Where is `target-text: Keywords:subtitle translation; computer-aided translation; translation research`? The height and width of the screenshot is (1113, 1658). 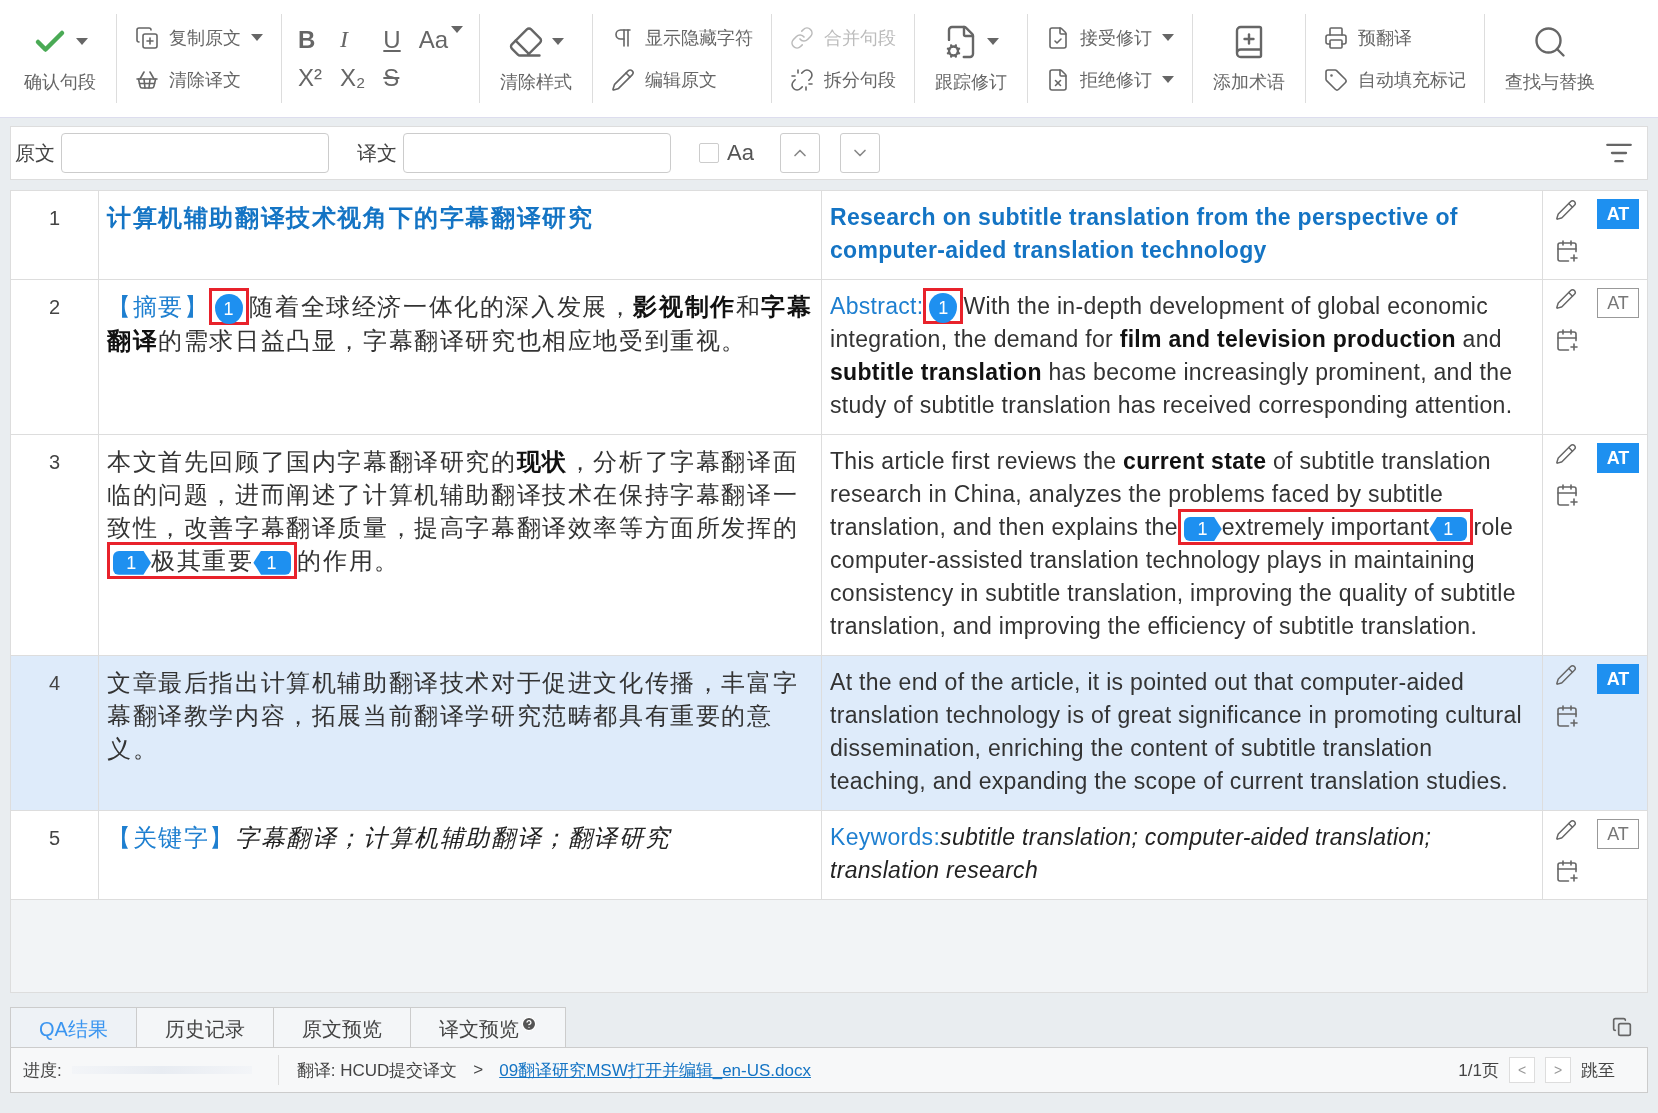
target-text: Keywords:subtitle translation; computer-aided translation; translation research is located at coordinates (1182, 855).